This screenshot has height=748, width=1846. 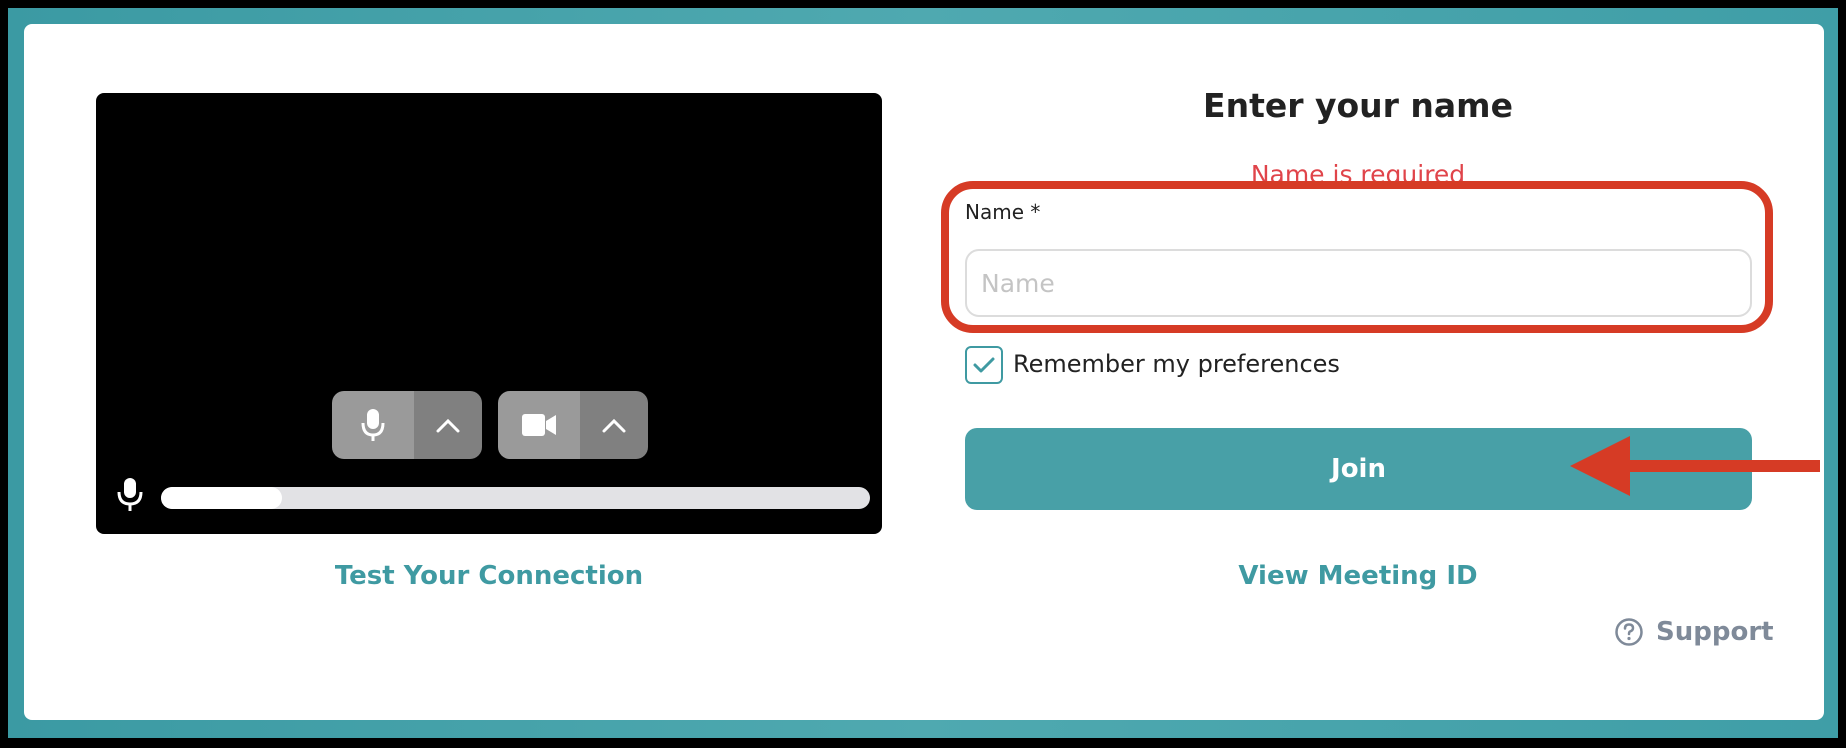 I want to click on camera-toggle-button, so click(x=539, y=425).